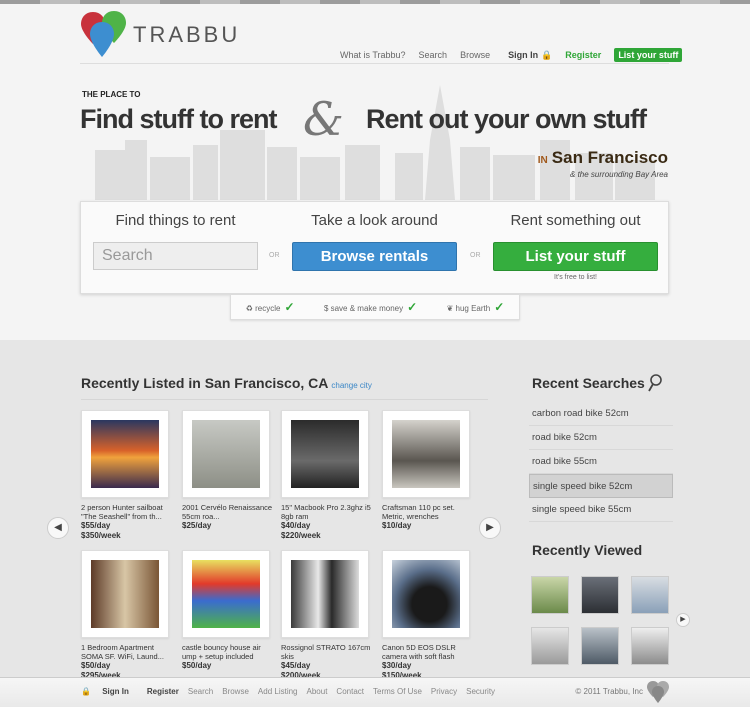  Describe the element at coordinates (105, 35) in the screenshot. I see `trabbu-logo-icon` at that location.